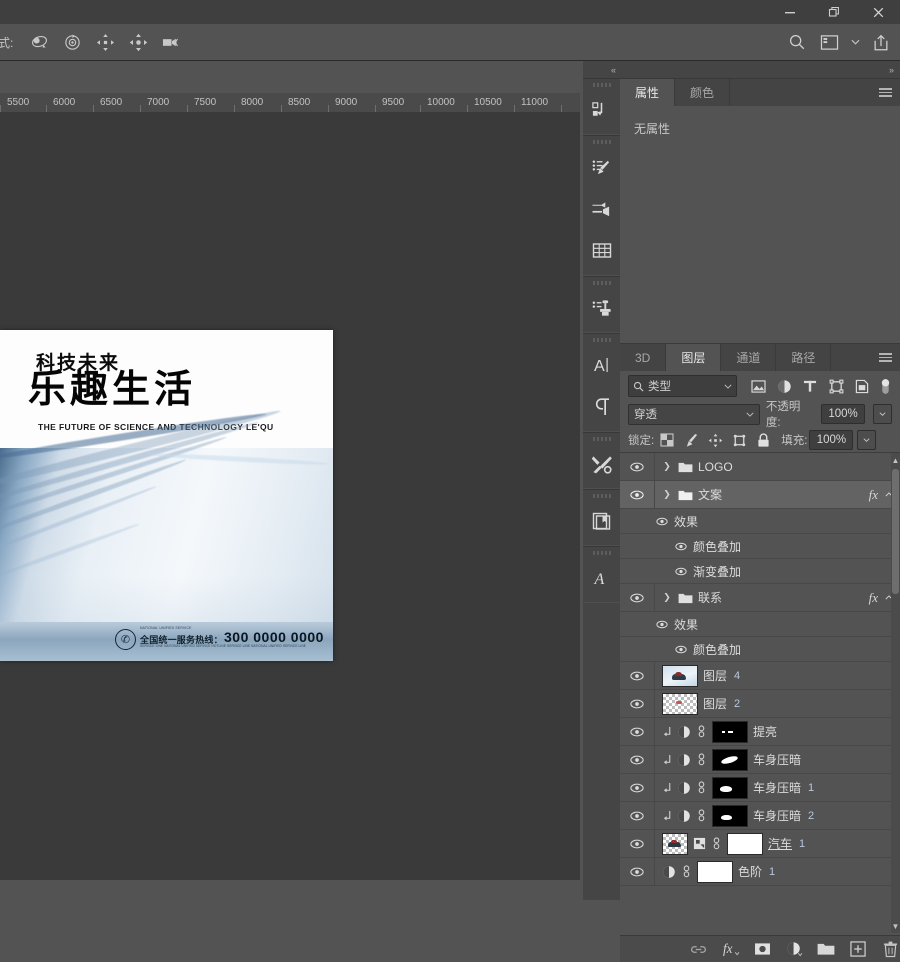 This screenshot has height=962, width=900. I want to click on 3d-slide-icon, so click(138, 42).